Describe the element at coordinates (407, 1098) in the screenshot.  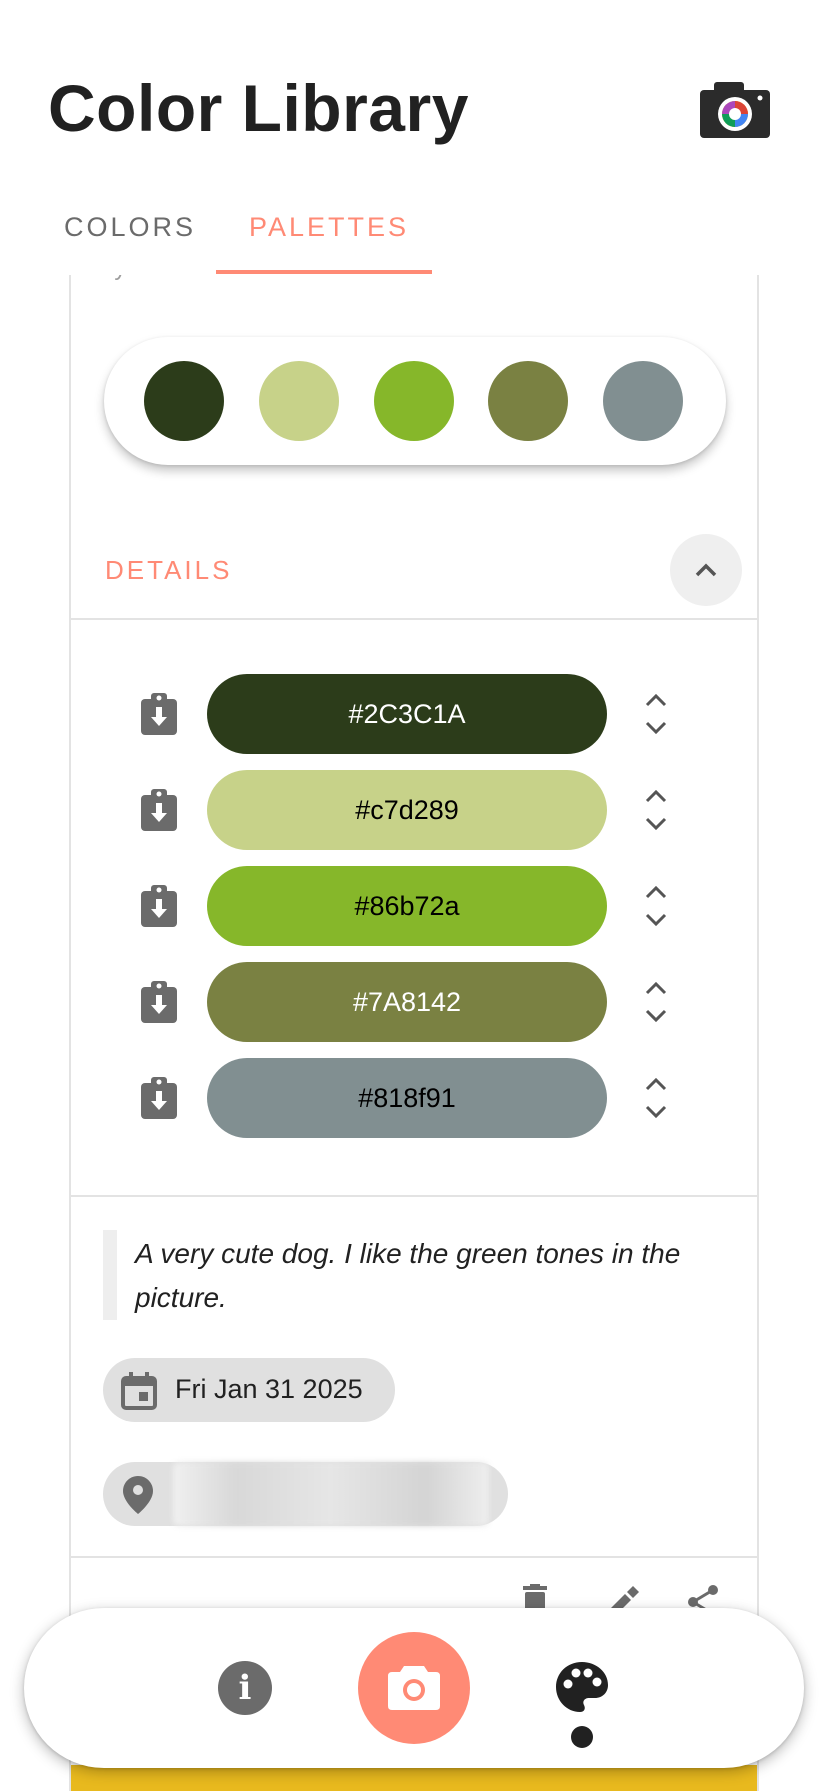
I see `hex-value-pill: #818f91` at that location.